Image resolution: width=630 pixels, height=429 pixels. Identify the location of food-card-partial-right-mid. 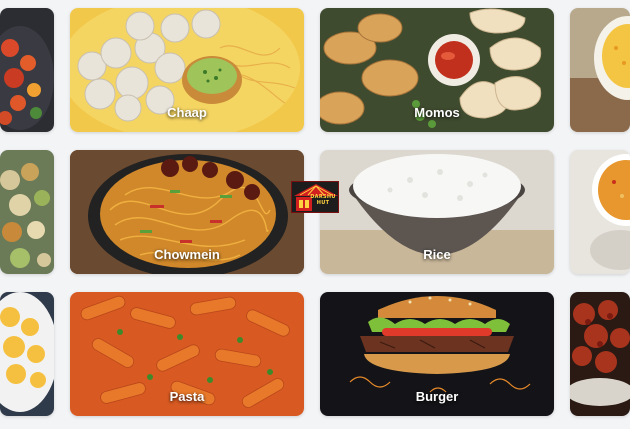
(600, 212).